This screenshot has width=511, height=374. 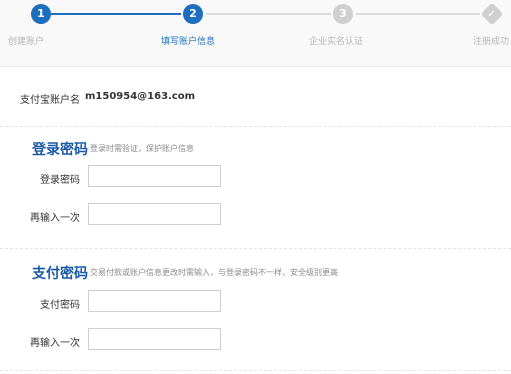 I want to click on login-password-title: 登录密码, so click(x=60, y=150).